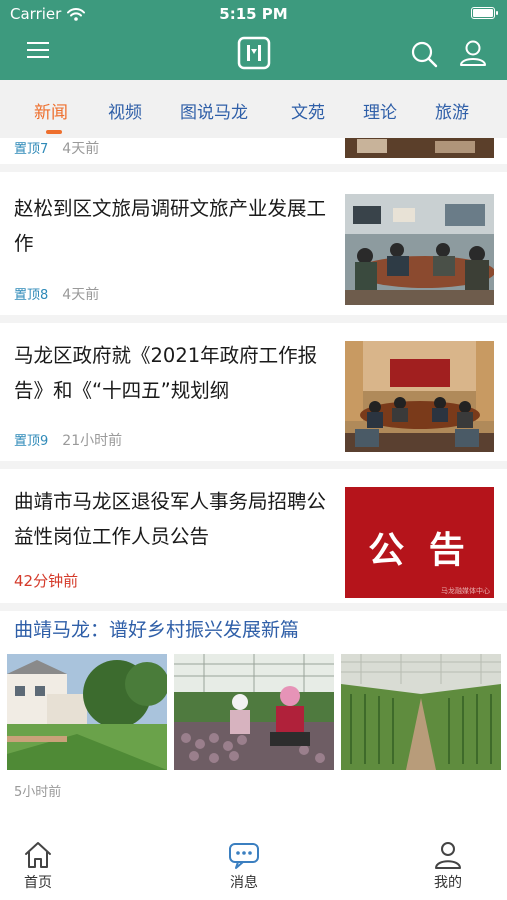 The height and width of the screenshot is (900, 507). What do you see at coordinates (31, 295) in the screenshot?
I see `pinned-badge: 置顶8` at bounding box center [31, 295].